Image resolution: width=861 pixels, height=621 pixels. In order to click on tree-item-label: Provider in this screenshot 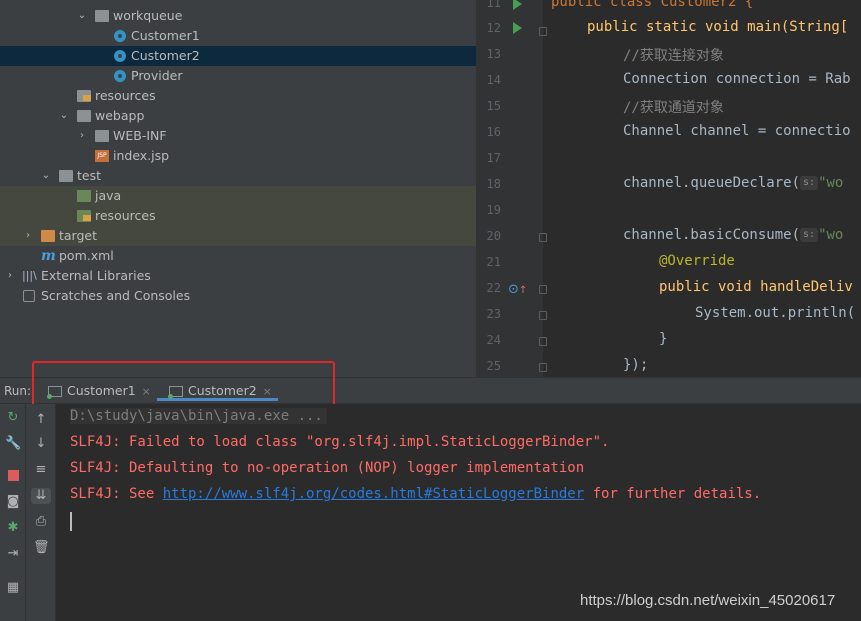, I will do `click(157, 75)`.